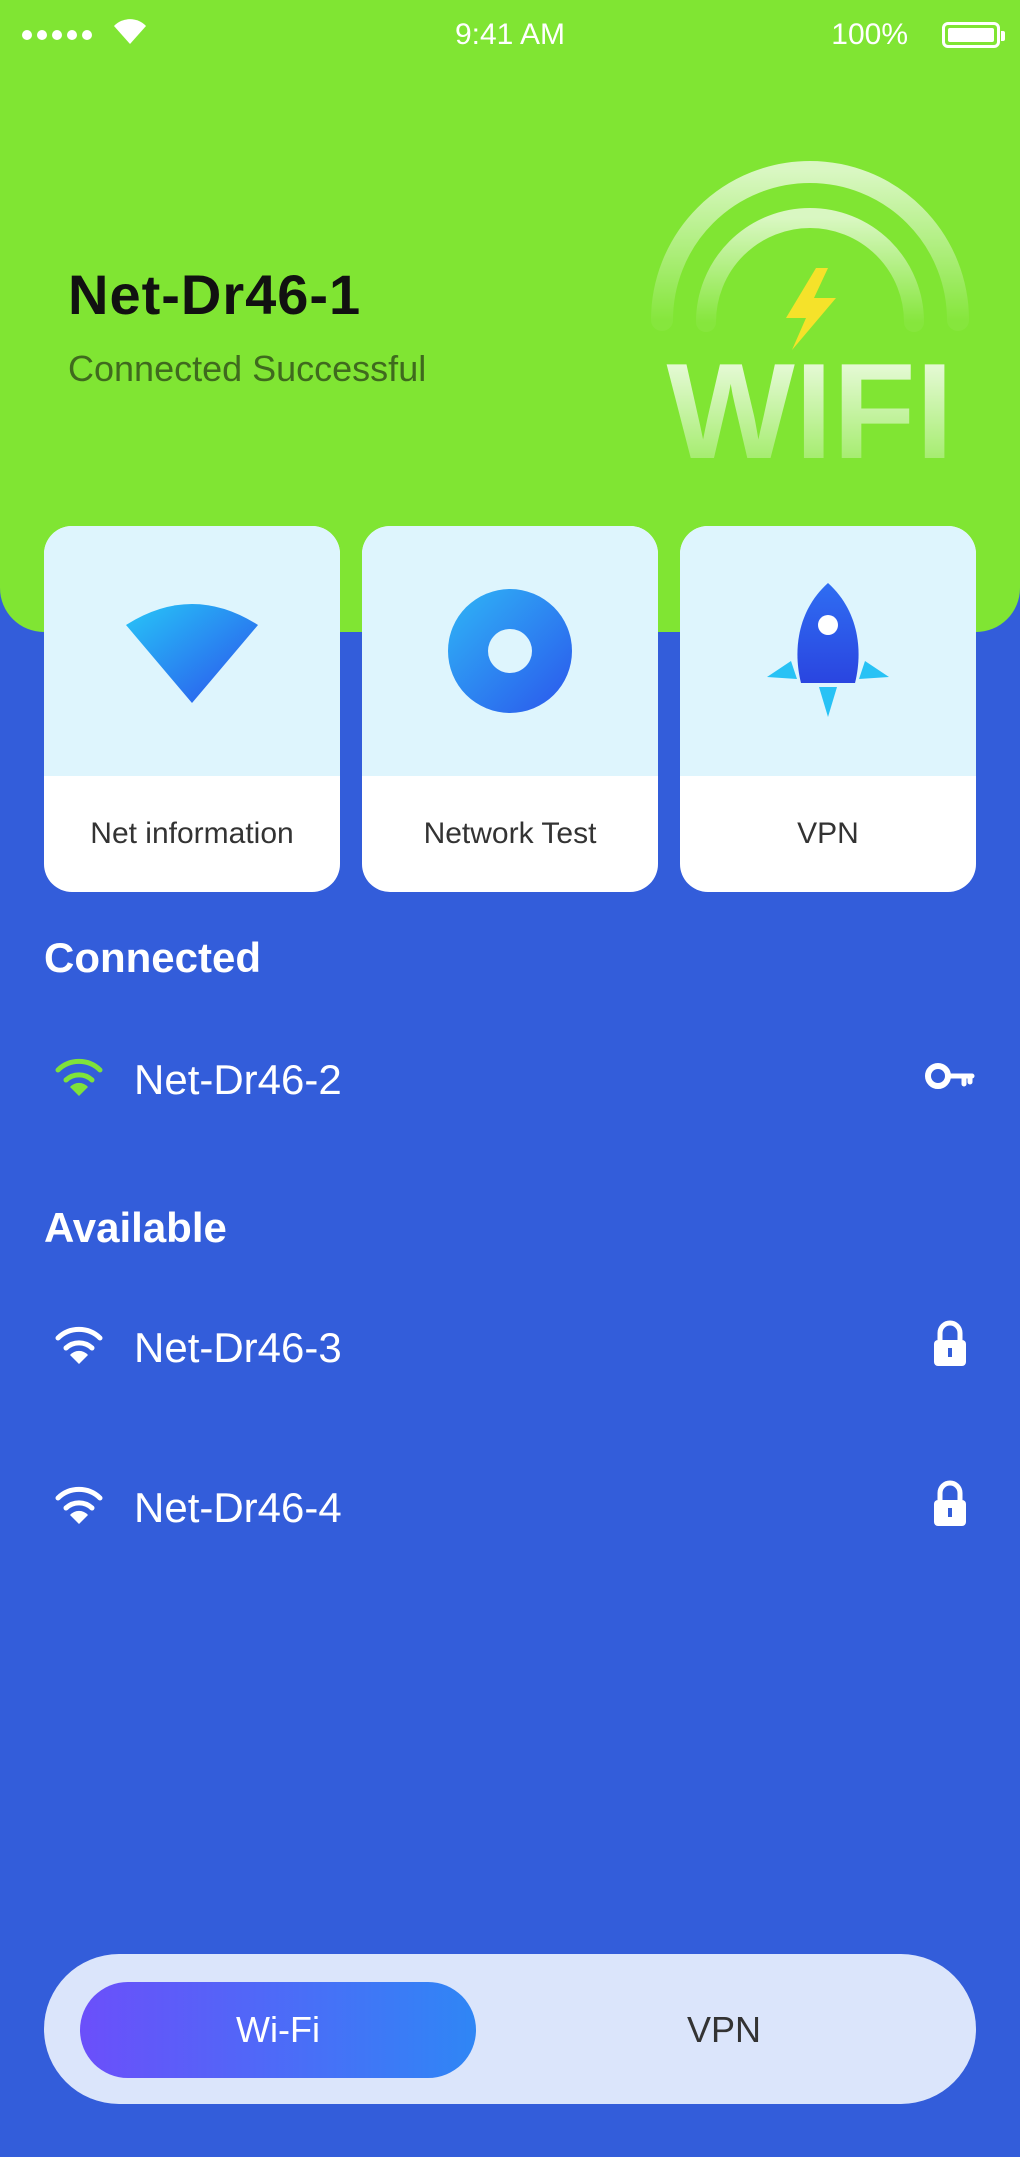  What do you see at coordinates (510, 2029) in the screenshot?
I see `bottom-tab-bar: Wi-Fi VPN` at bounding box center [510, 2029].